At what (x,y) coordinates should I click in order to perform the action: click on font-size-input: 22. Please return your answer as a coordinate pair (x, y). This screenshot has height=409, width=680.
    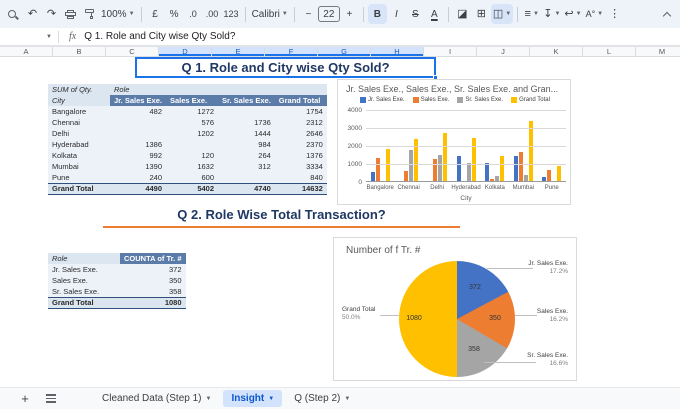
    Looking at the image, I should click on (328, 14).